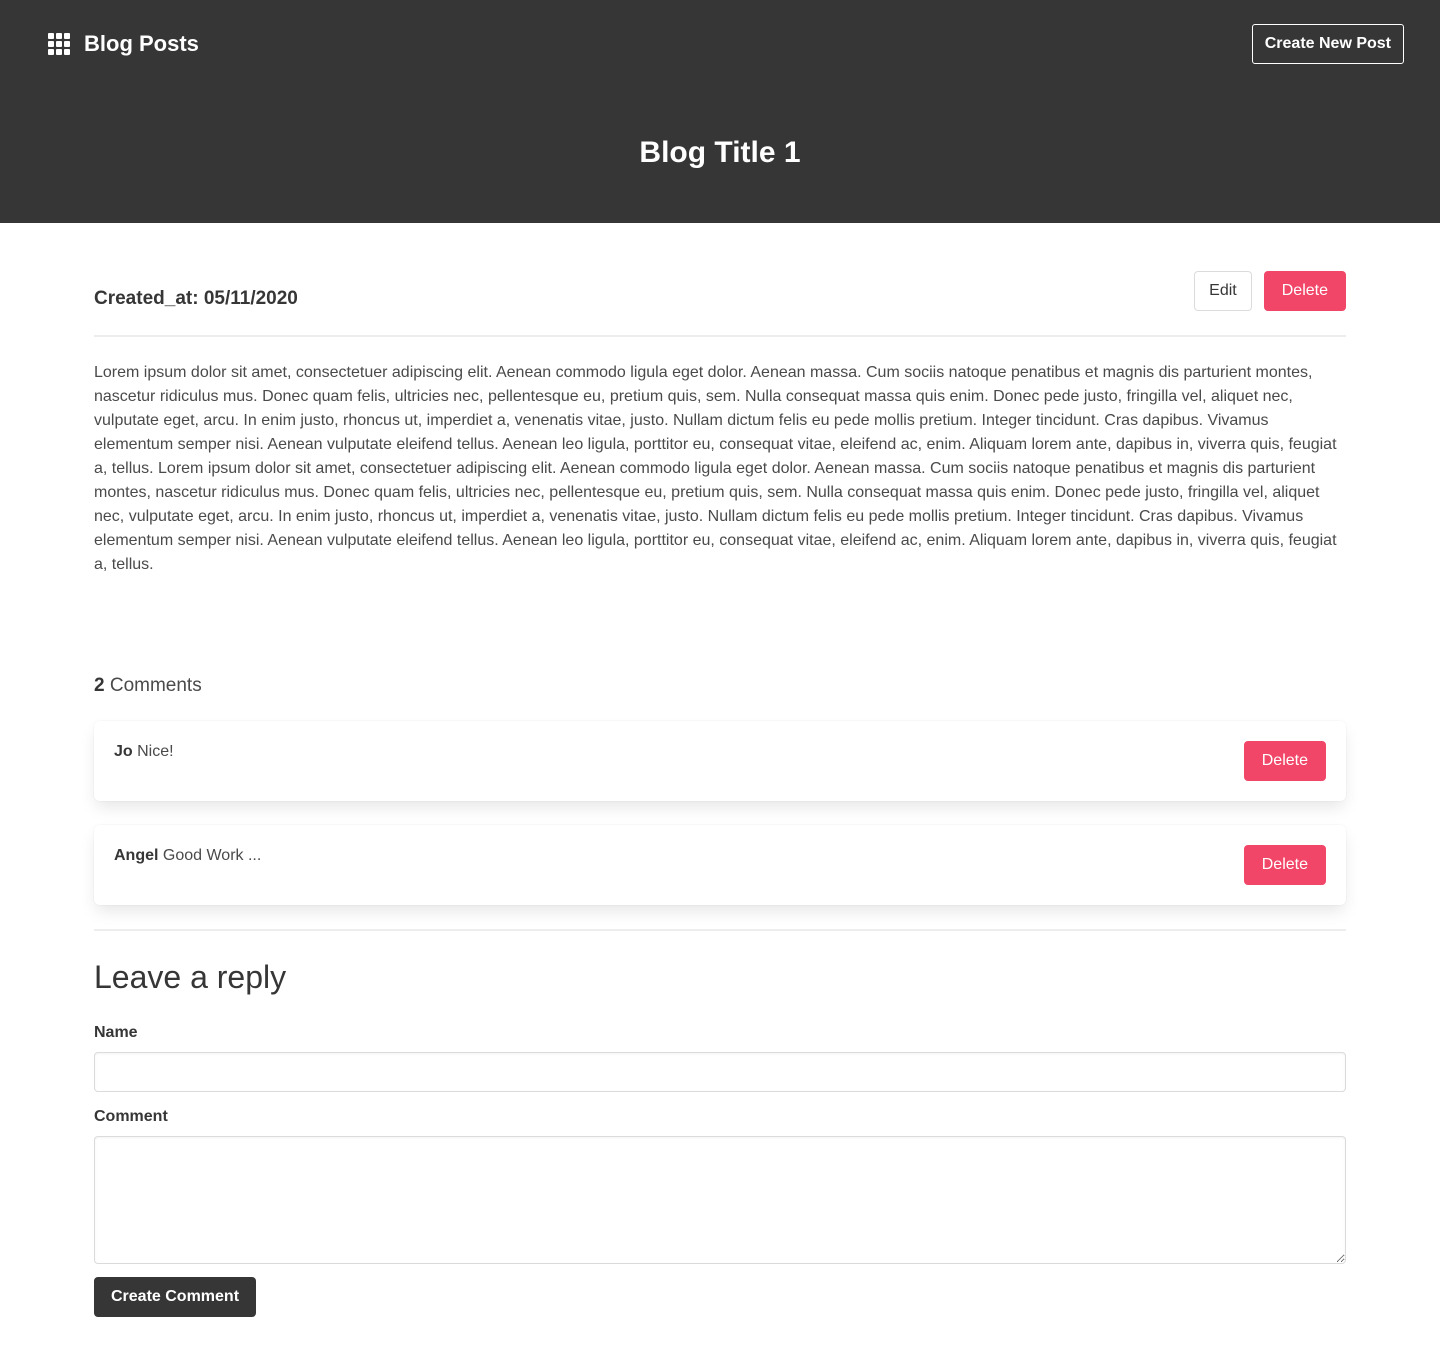 Image resolution: width=1440 pixels, height=1364 pixels. I want to click on brand: Blog Posts, so click(123, 44).